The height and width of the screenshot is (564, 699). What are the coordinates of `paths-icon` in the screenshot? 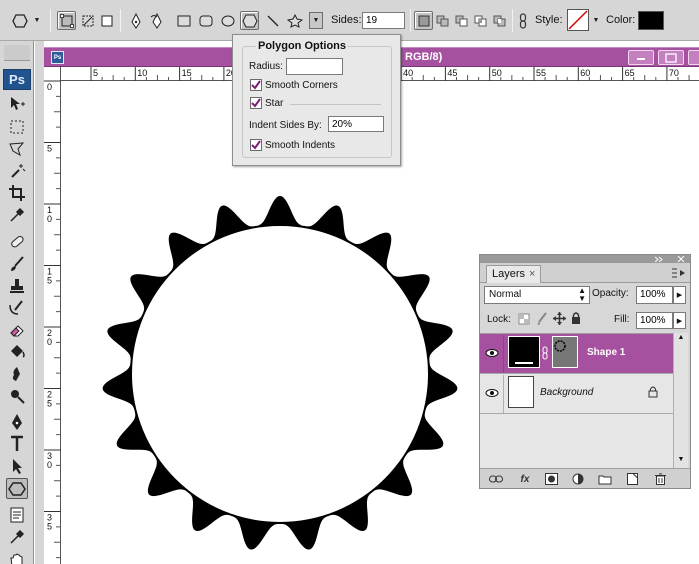 It's located at (87, 20).